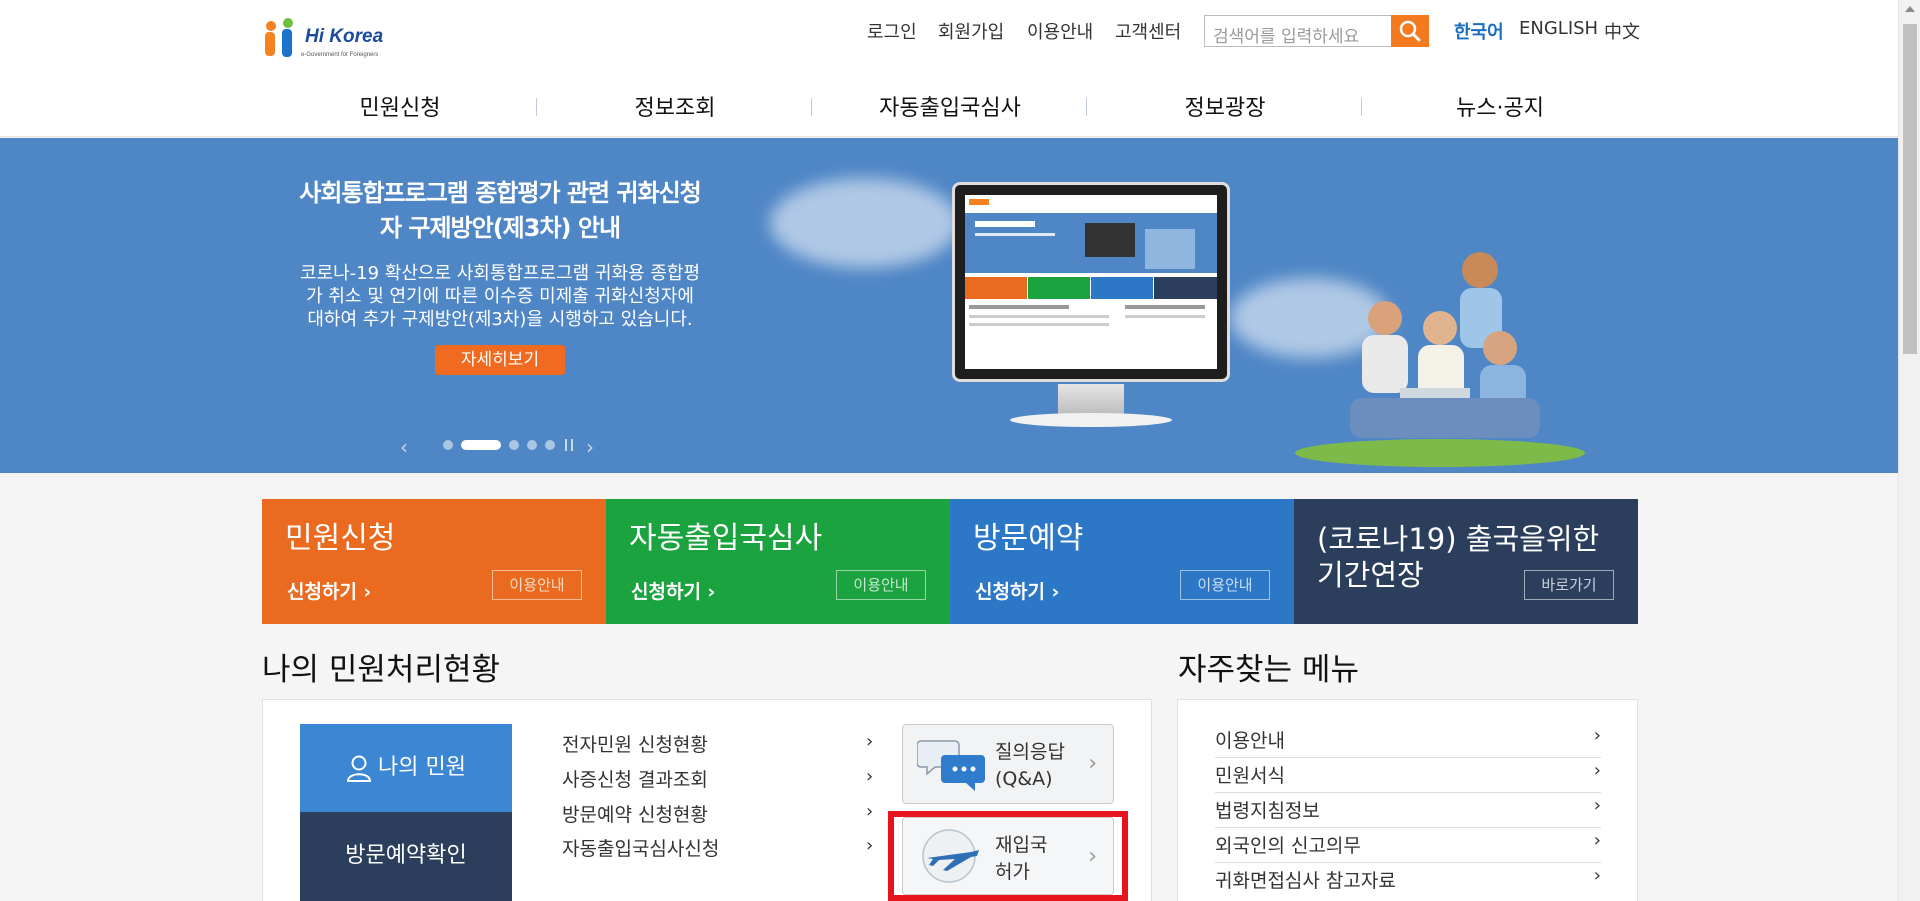  What do you see at coordinates (1091, 420) in the screenshot?
I see `monitor-base` at bounding box center [1091, 420].